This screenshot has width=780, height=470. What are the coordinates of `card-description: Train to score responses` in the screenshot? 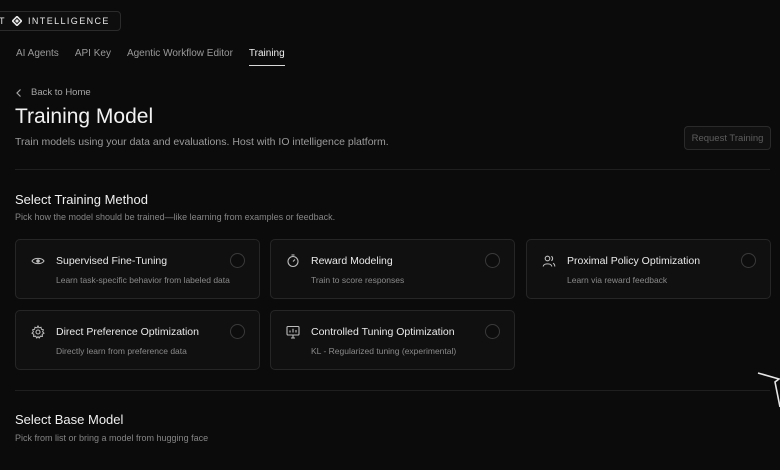 It's located at (358, 280).